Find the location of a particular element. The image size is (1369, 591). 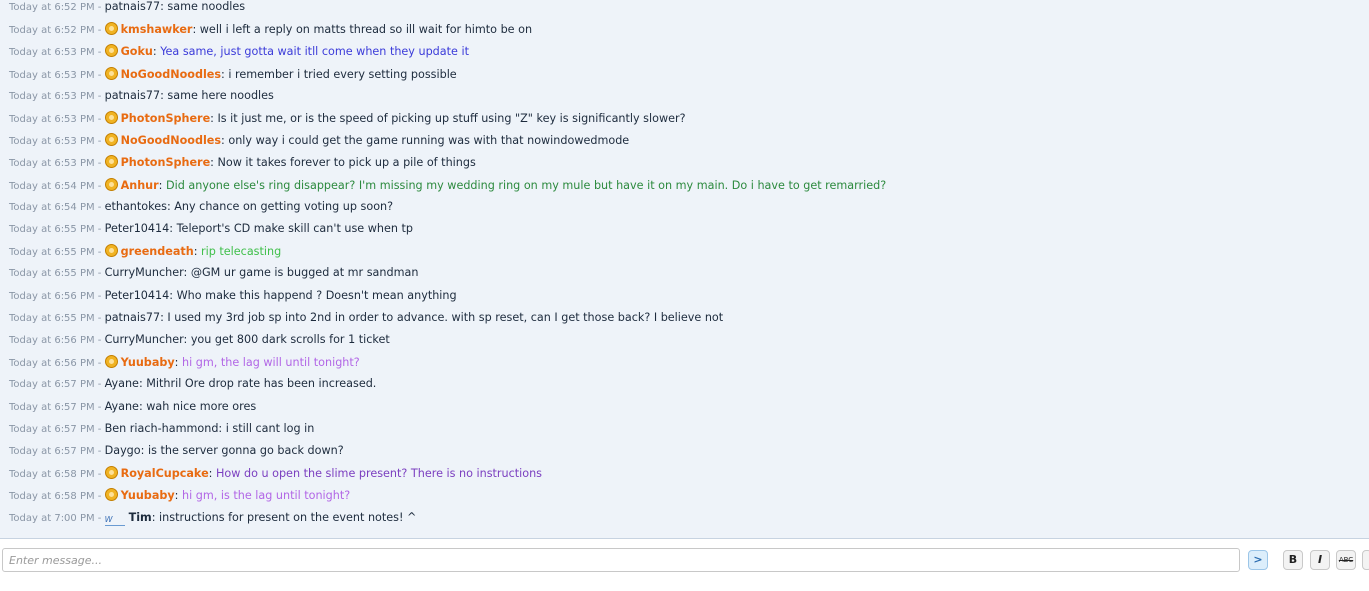

message-text: rip telecasting is located at coordinates (241, 252).